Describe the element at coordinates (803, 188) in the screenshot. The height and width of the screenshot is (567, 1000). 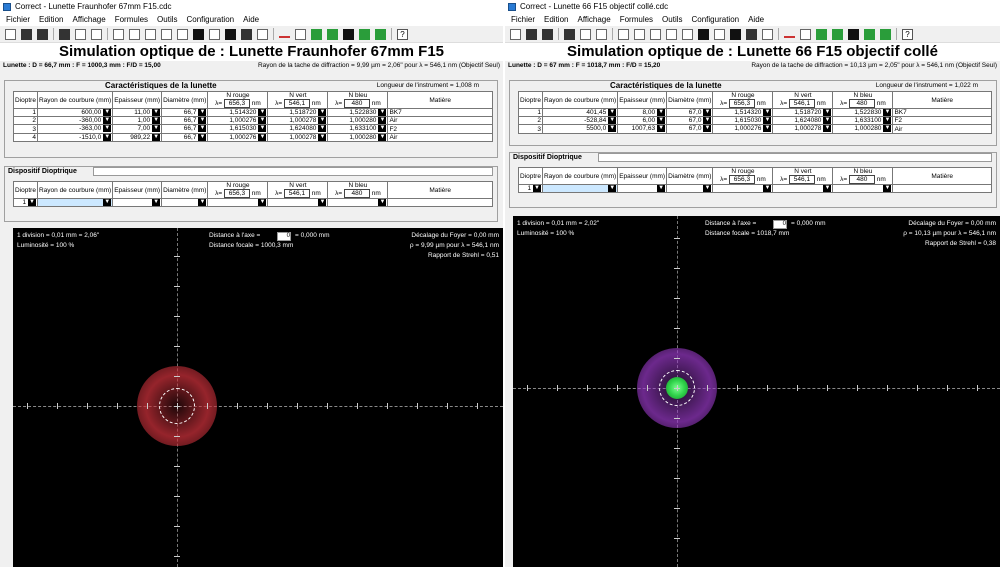
I see `cell-nvert-input: ▼` at that location.